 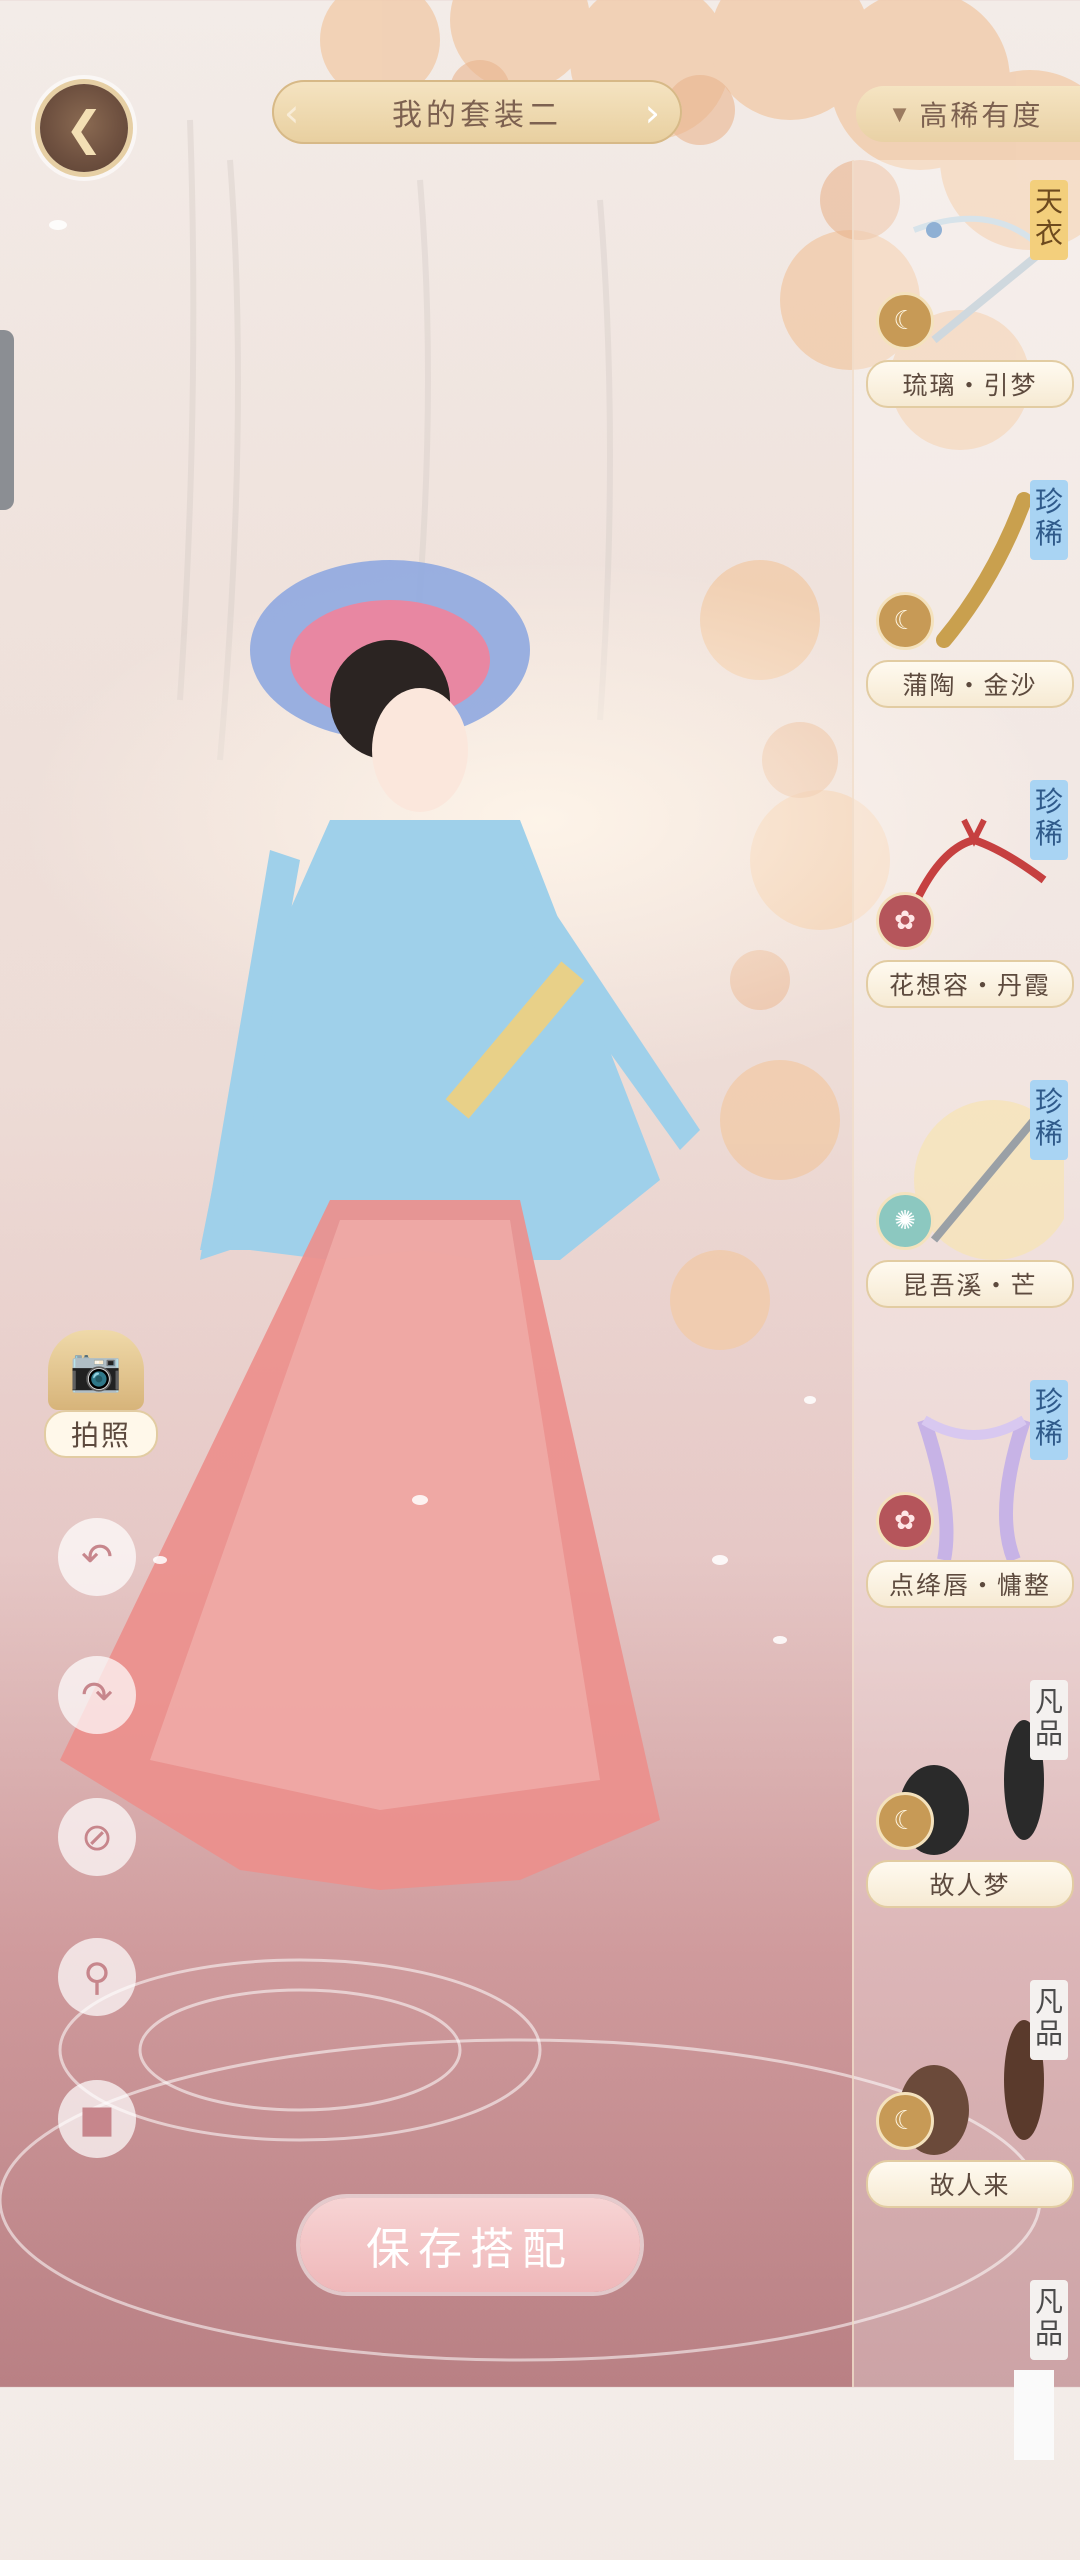 I want to click on item-name: 故人来, so click(x=970, y=2184).